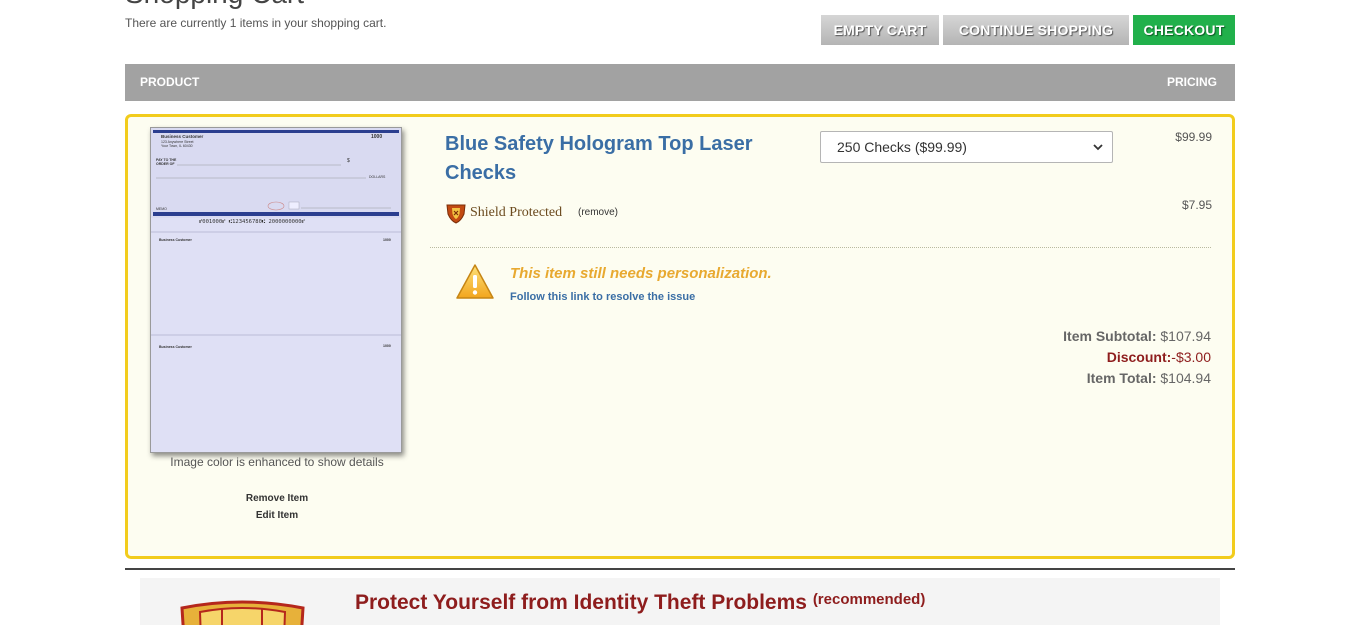 This screenshot has height=625, width=1360. I want to click on discount-row: Discount:-$3.00, so click(1137, 357).